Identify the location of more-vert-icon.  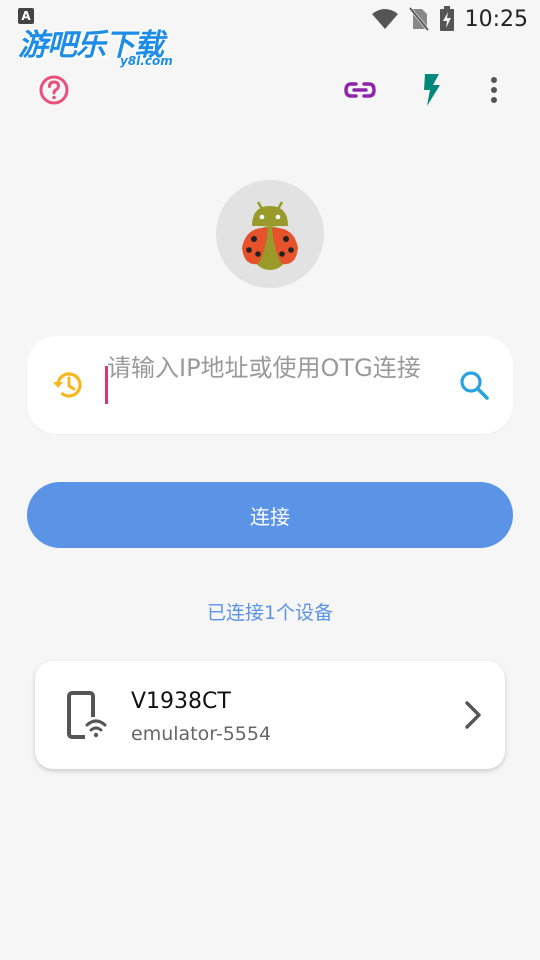
(494, 90).